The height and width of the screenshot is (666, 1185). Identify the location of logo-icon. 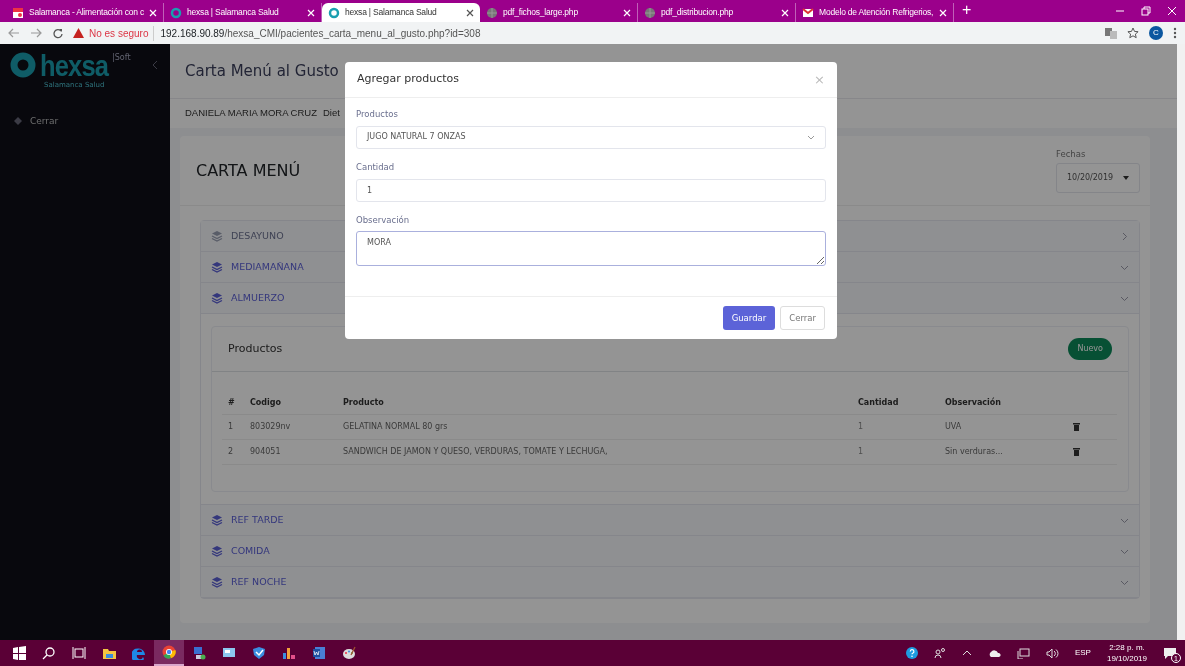
(23, 65).